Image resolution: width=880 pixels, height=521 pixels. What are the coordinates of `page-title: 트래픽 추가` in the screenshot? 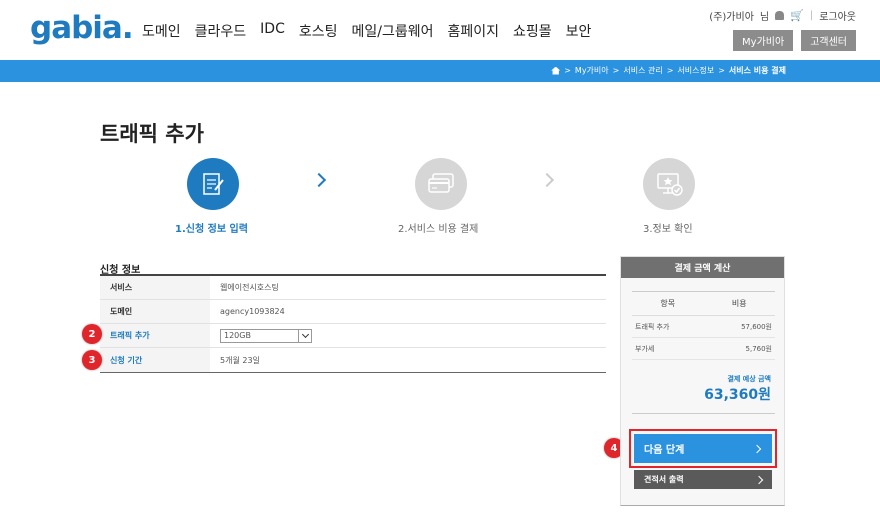 It's located at (152, 134).